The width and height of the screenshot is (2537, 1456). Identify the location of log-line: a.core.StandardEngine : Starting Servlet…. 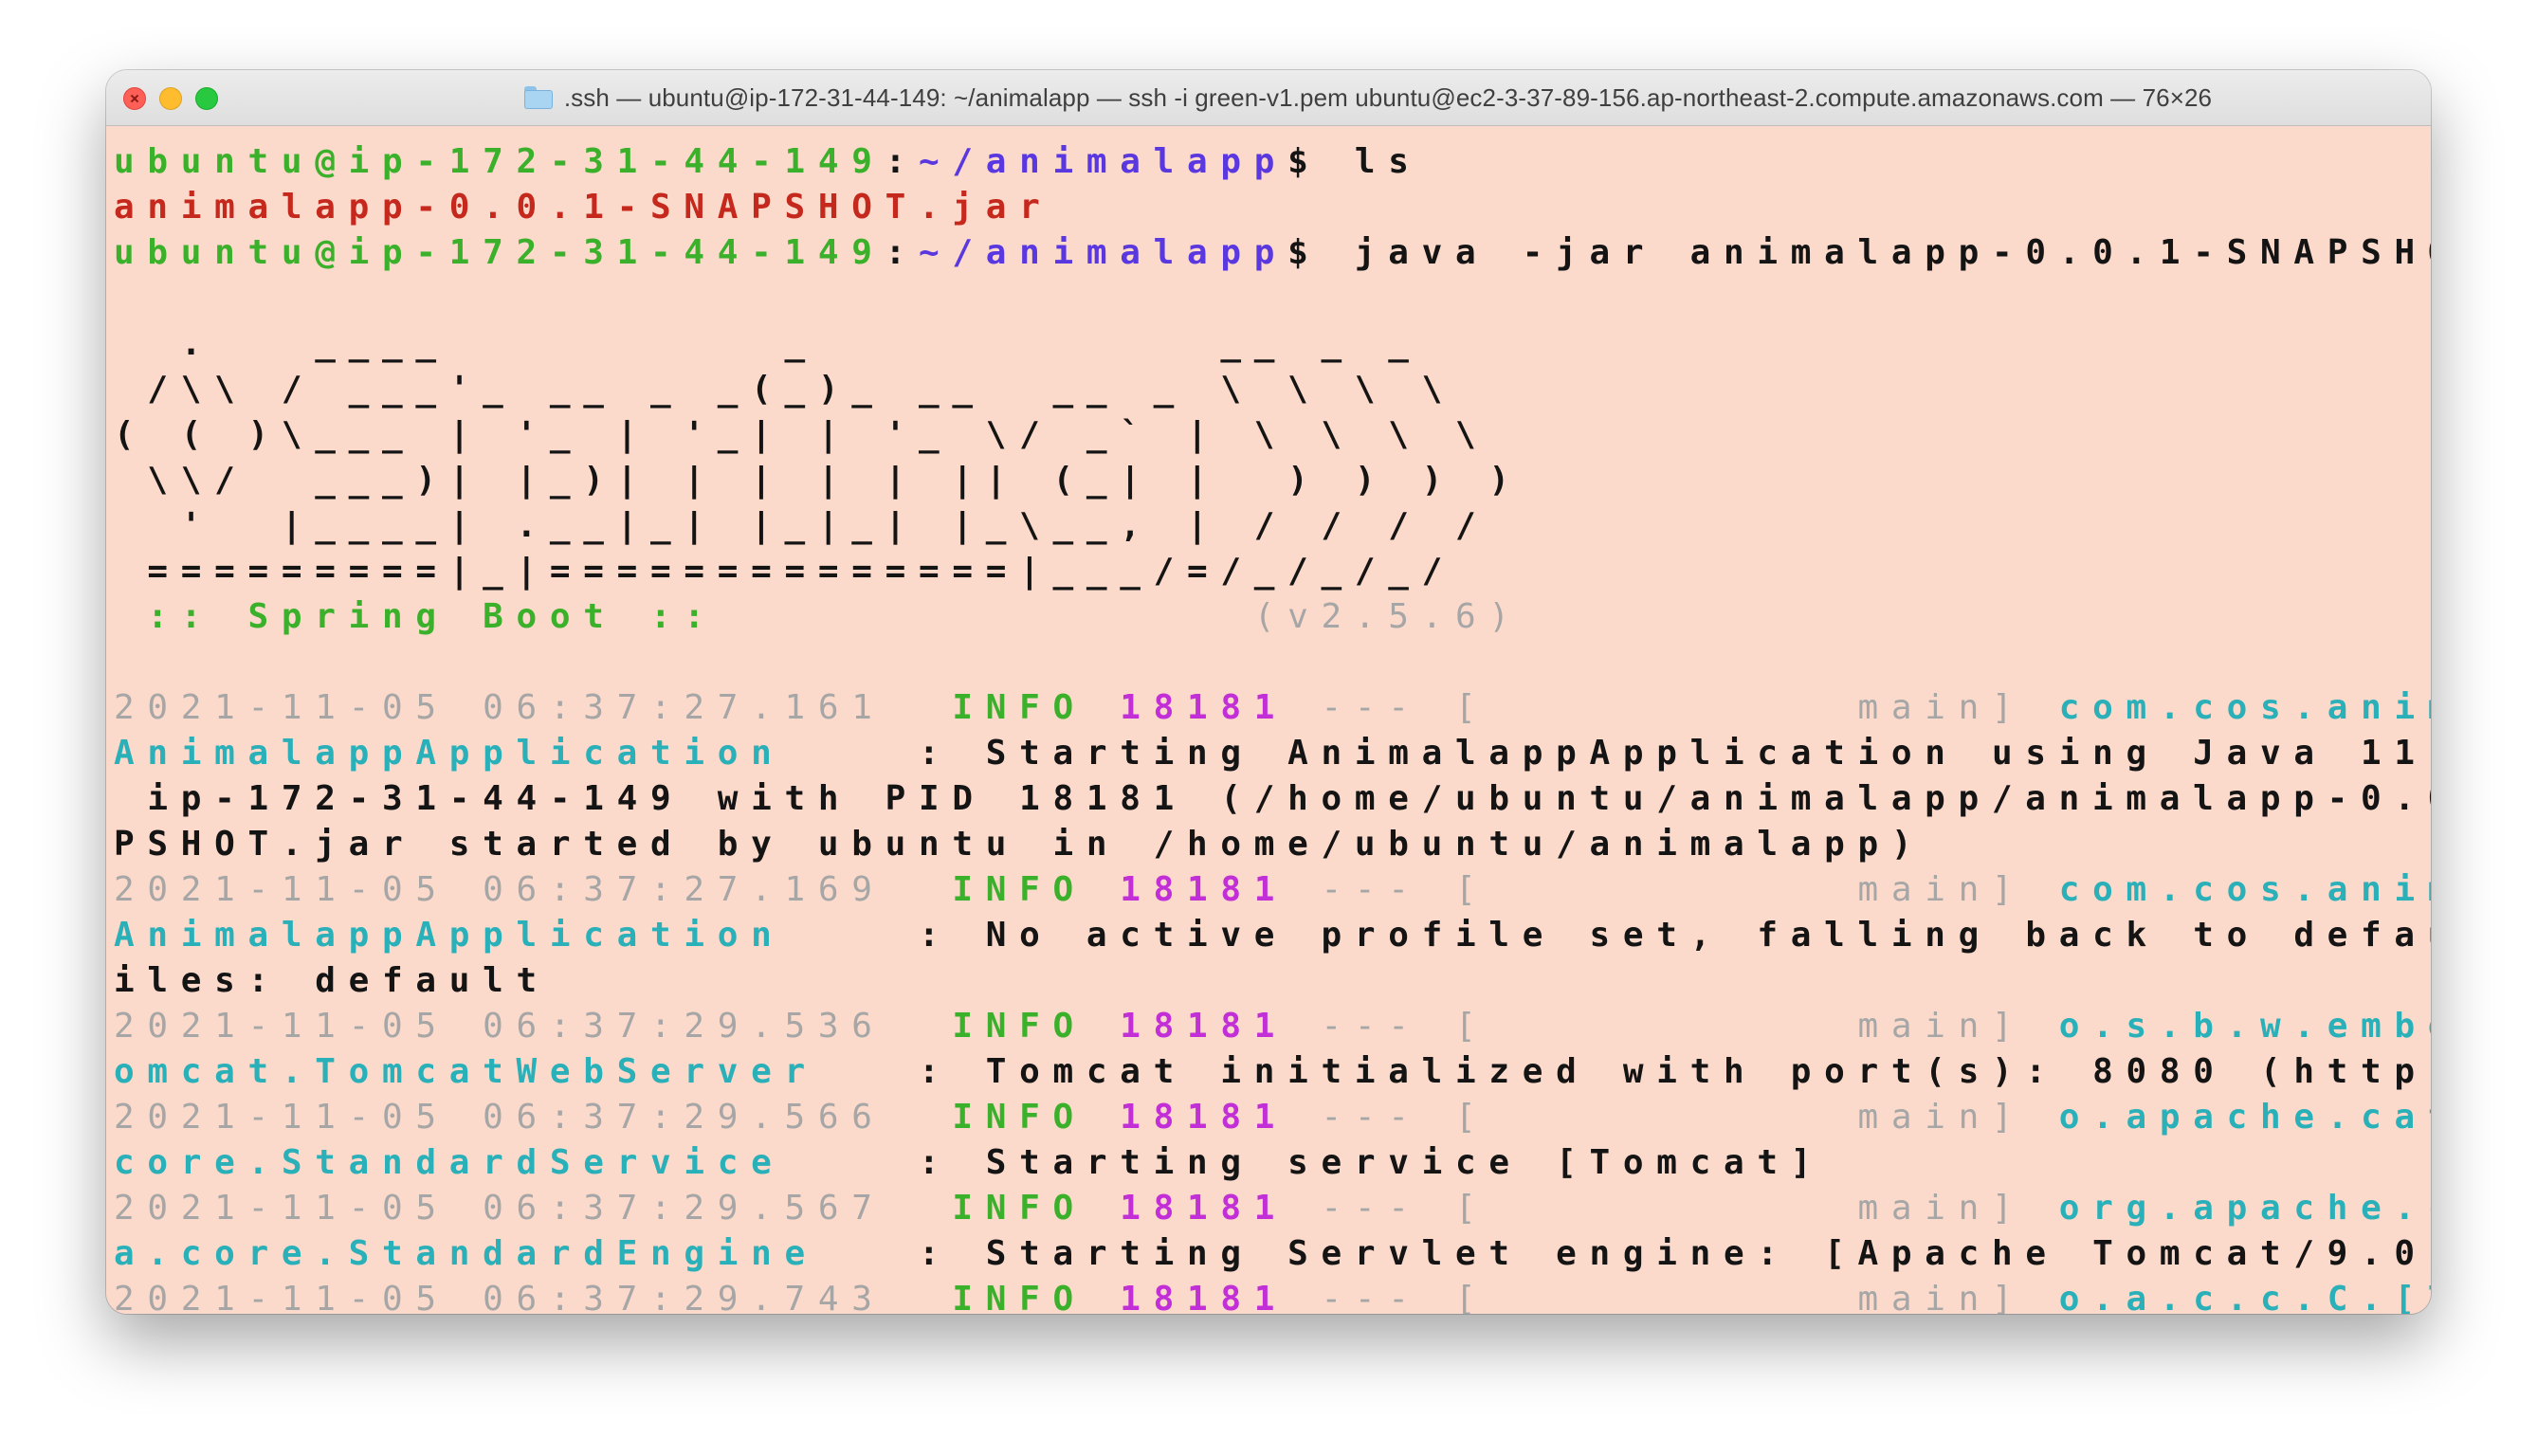
(1273, 1254).